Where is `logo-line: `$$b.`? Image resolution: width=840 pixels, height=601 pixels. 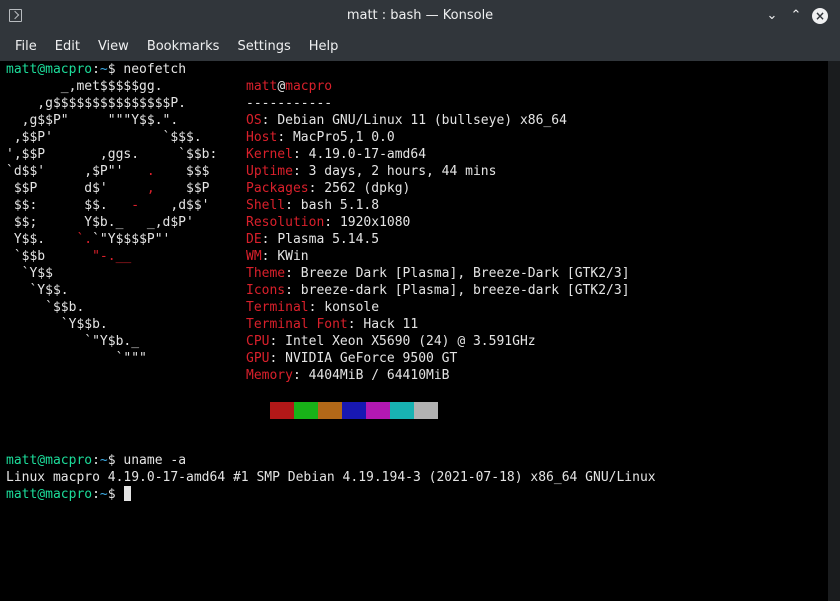
logo-line: `$$b. is located at coordinates (45, 307).